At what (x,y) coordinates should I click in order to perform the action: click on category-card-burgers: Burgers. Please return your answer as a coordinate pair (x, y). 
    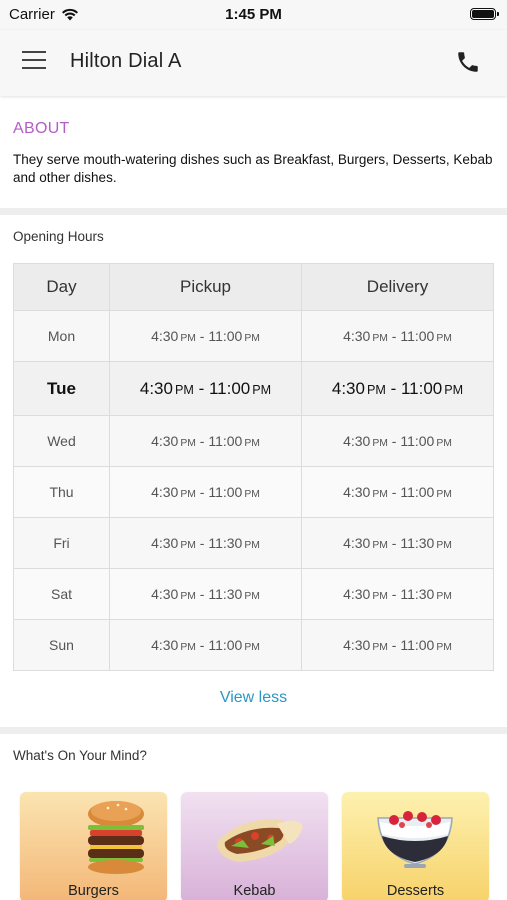
    Looking at the image, I should click on (93, 846).